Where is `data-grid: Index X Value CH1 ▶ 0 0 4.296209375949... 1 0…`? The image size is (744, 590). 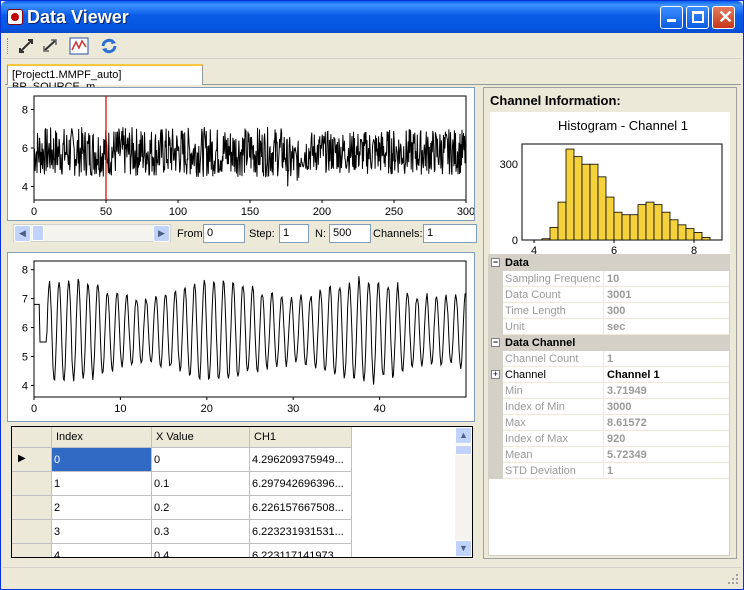 data-grid: Index X Value CH1 ▶ 0 0 4.296209375949... 1 0… is located at coordinates (242, 492).